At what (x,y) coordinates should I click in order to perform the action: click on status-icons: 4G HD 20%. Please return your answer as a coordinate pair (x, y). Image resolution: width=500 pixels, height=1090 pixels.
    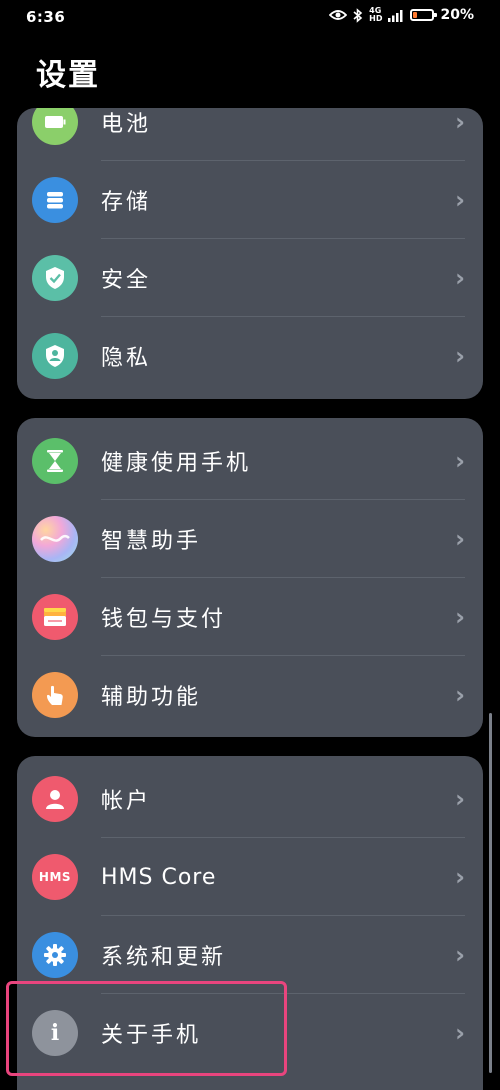
    Looking at the image, I should click on (401, 15).